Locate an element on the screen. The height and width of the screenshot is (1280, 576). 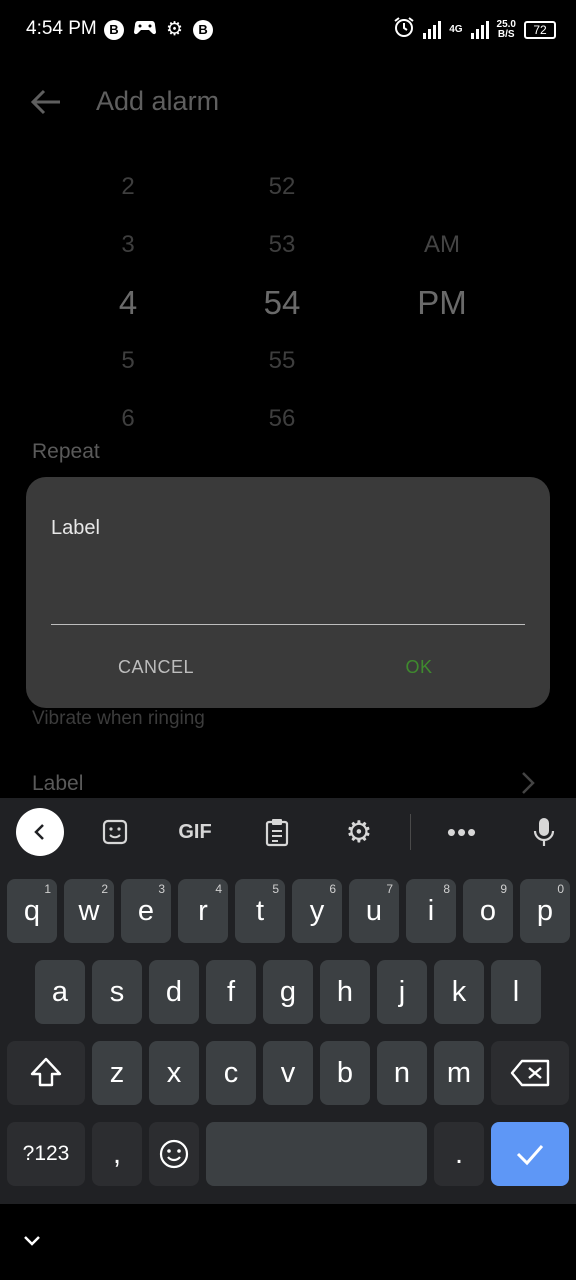
label-input is located at coordinates (288, 601).